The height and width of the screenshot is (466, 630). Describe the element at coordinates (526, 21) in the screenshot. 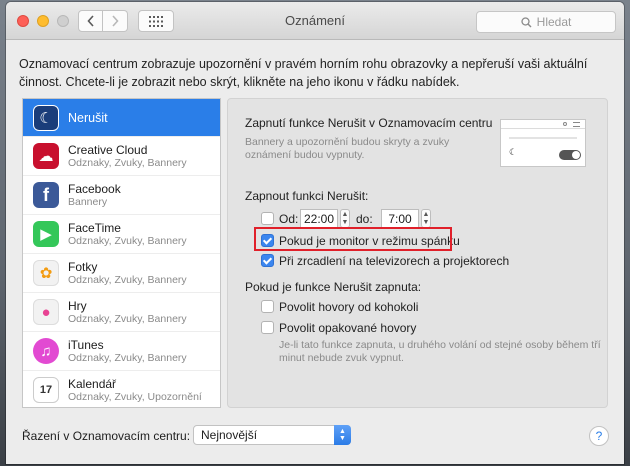

I see `search-icon` at that location.